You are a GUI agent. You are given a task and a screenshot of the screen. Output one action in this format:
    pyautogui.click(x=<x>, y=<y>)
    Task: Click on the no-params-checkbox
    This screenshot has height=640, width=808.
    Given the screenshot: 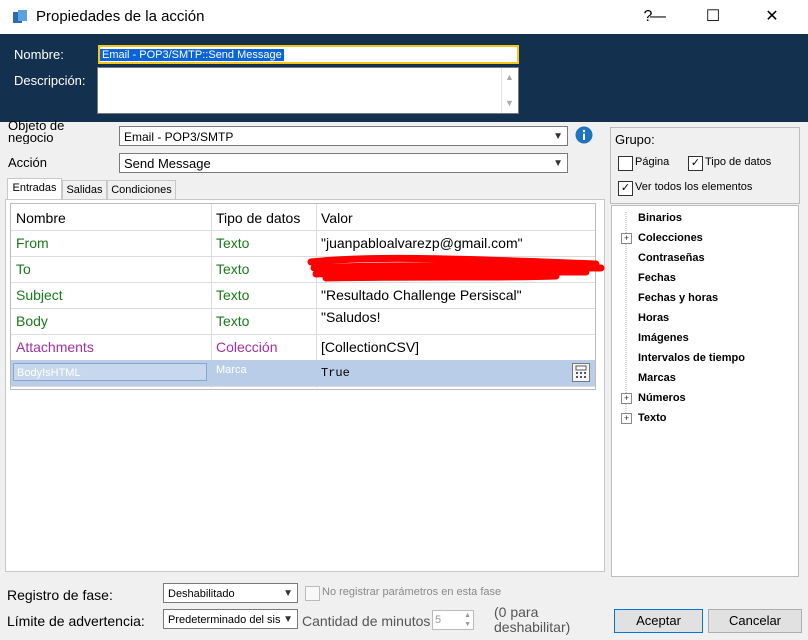 What is the action you would take?
    pyautogui.click(x=312, y=593)
    